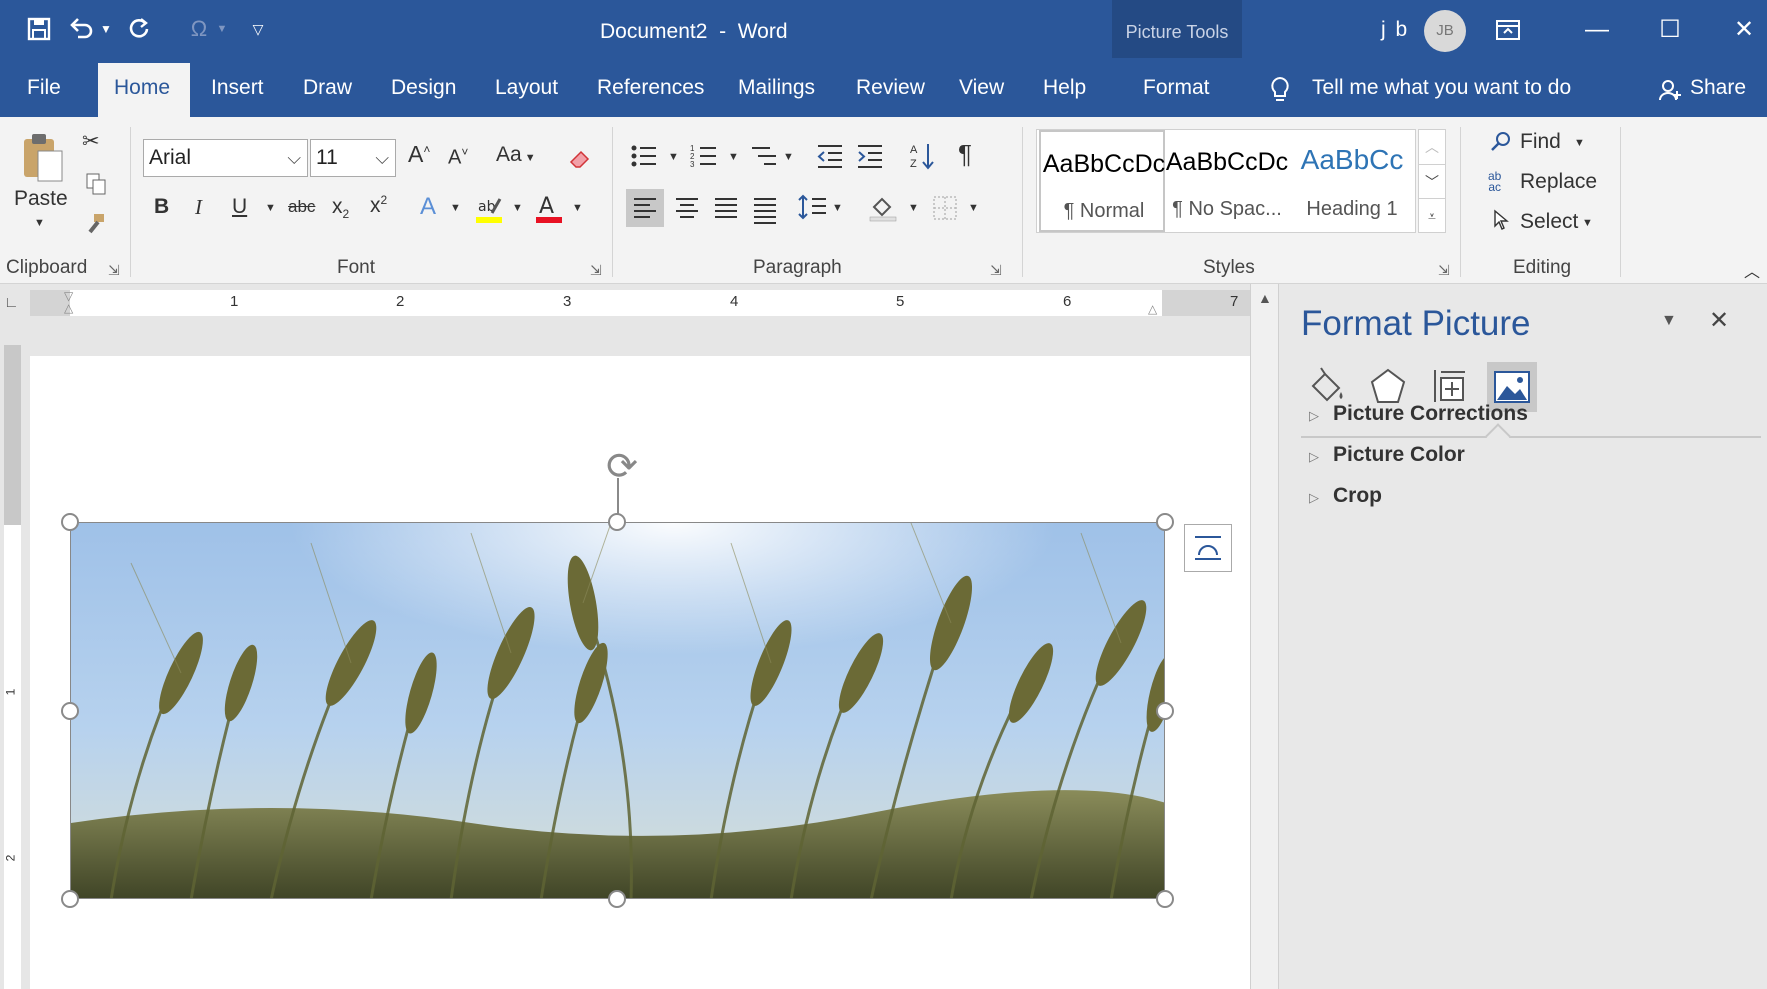 This screenshot has height=989, width=1767. Describe the element at coordinates (1264, 636) in the screenshot. I see `vertical-scrollbar: ▲` at that location.